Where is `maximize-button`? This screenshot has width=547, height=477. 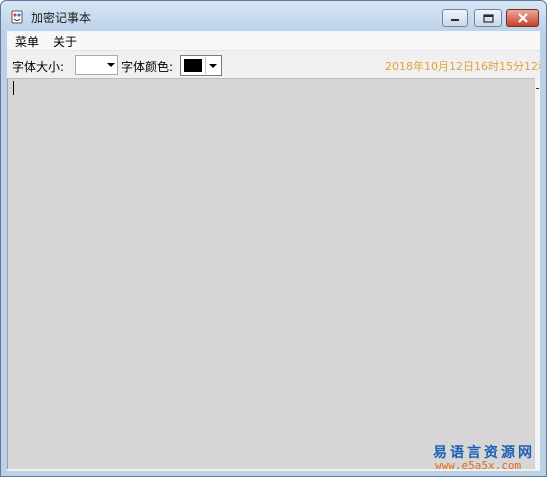
maximize-button is located at coordinates (488, 18).